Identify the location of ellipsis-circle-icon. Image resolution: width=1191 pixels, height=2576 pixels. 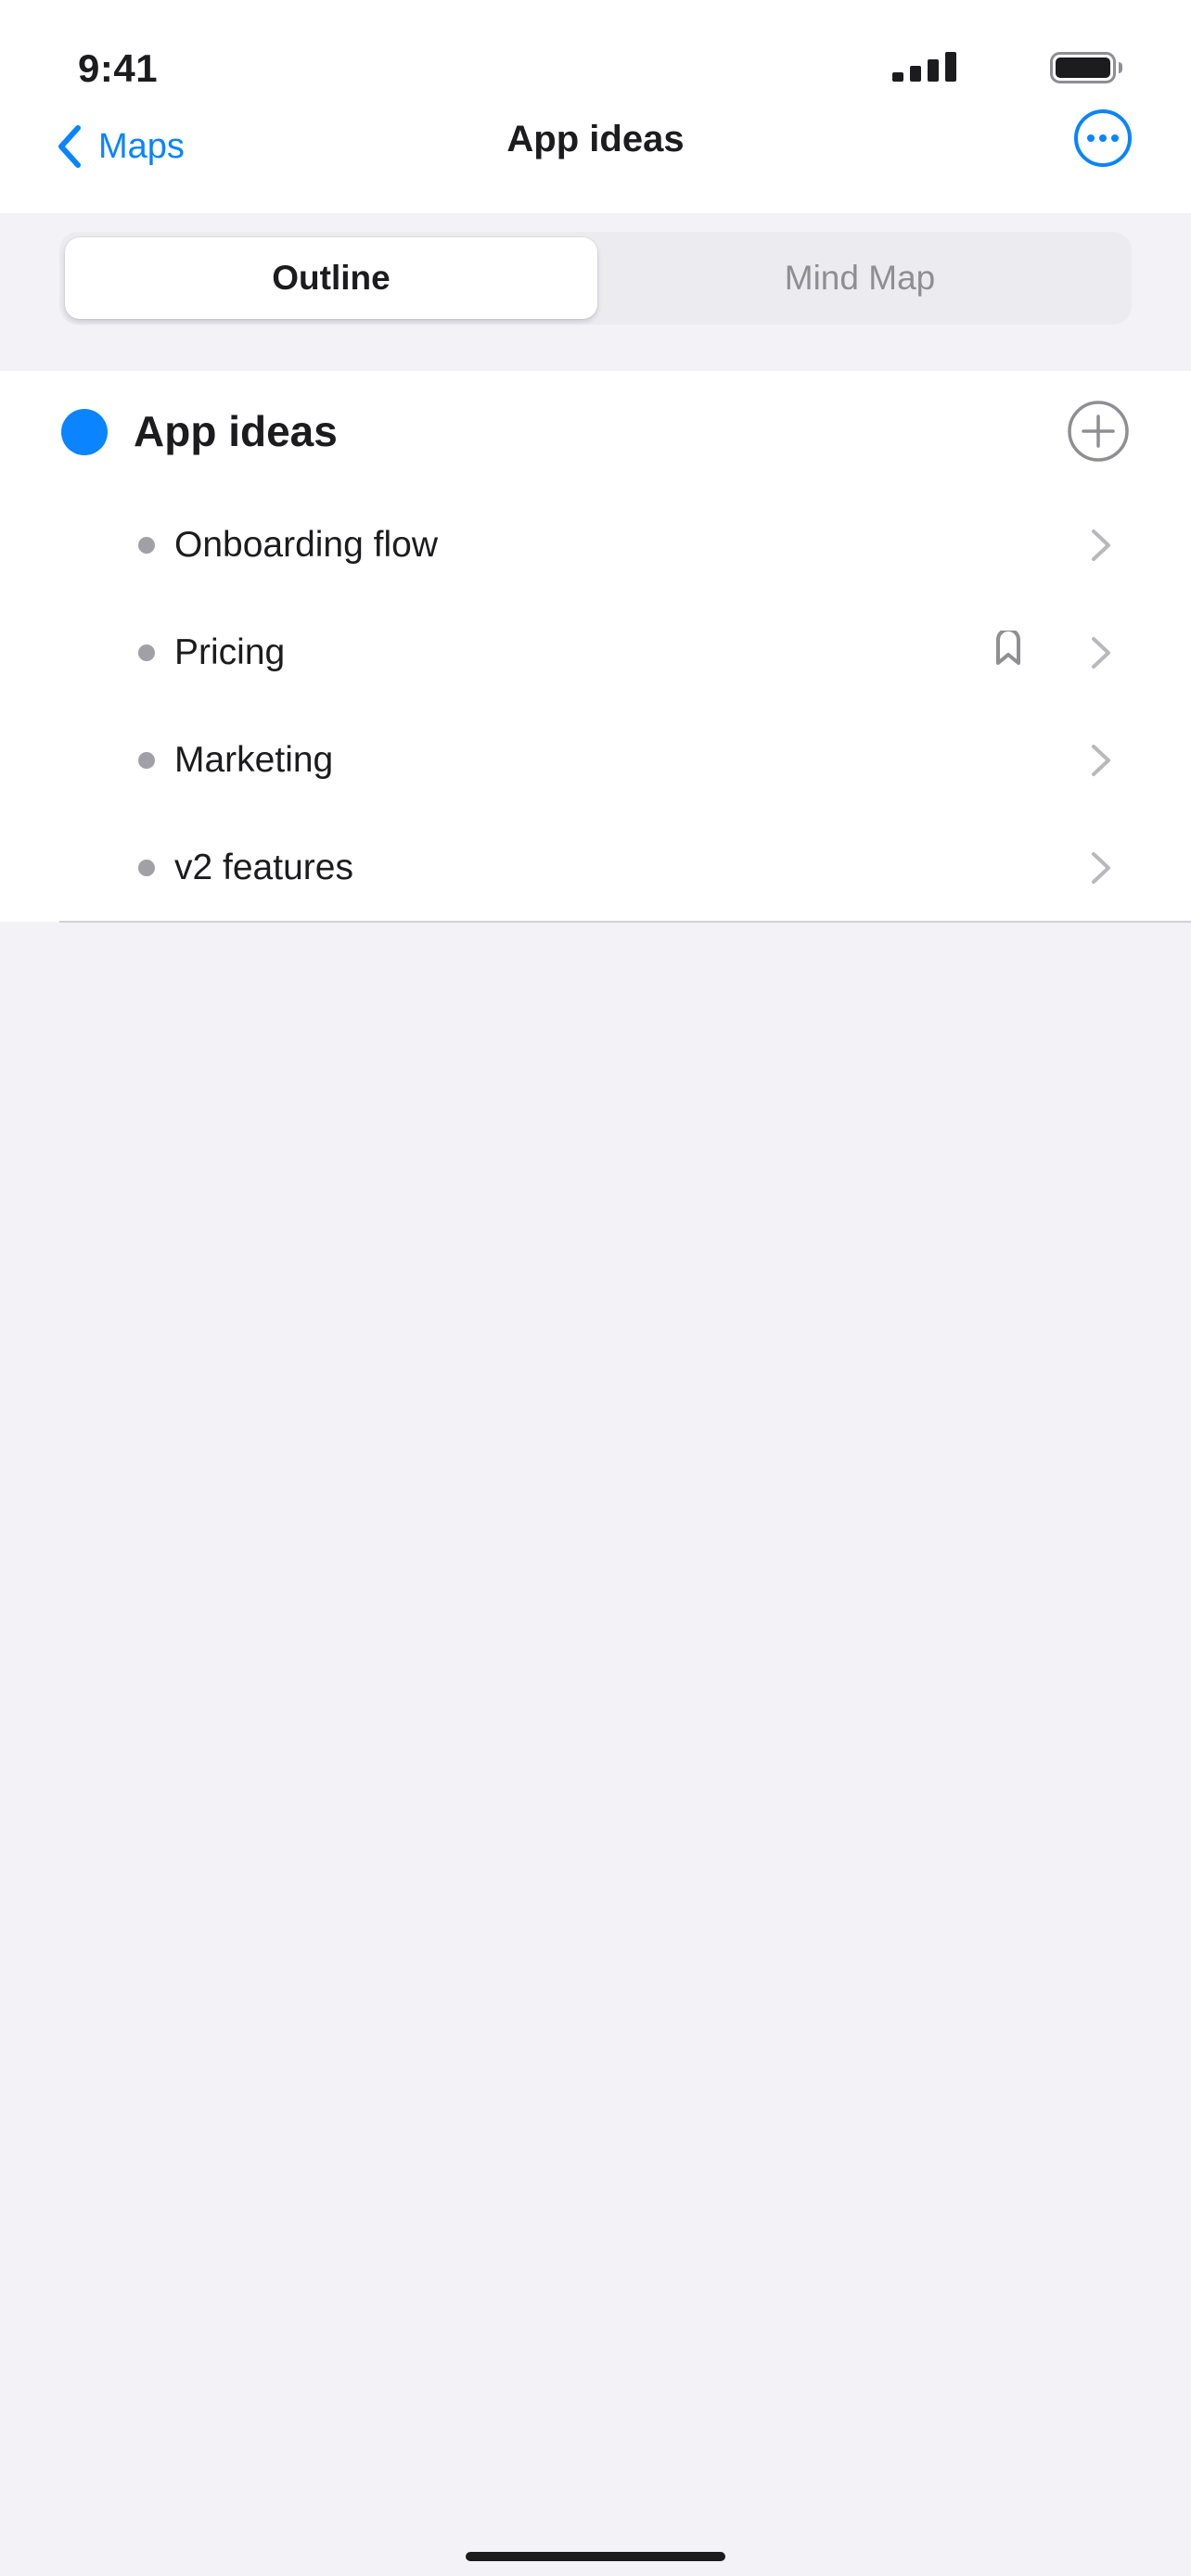
(1103, 138).